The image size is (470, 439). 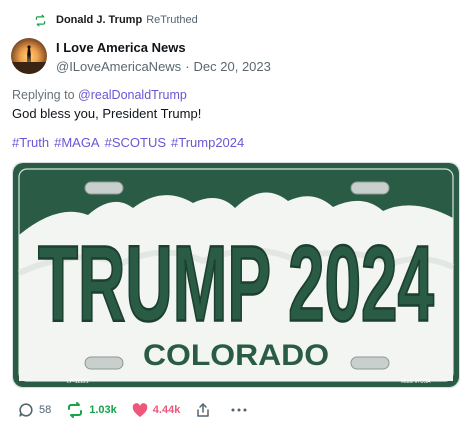 What do you see at coordinates (103, 410) in the screenshot?
I see `retruth-count: 1.03k` at bounding box center [103, 410].